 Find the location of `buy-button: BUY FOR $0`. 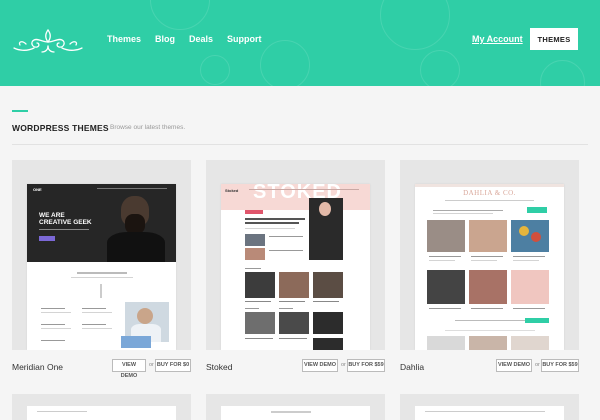

buy-button: BUY FOR $0 is located at coordinates (173, 365).